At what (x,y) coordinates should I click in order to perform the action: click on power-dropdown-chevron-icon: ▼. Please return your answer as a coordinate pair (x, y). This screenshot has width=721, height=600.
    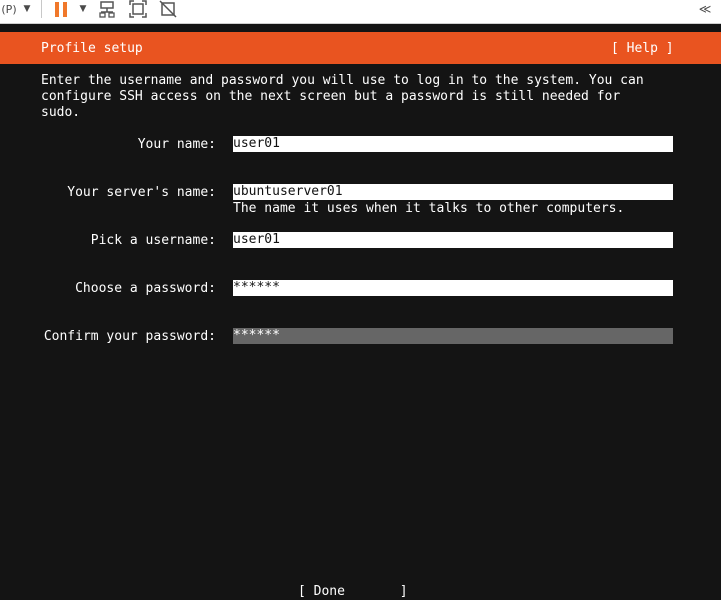
    Looking at the image, I should click on (27, 9).